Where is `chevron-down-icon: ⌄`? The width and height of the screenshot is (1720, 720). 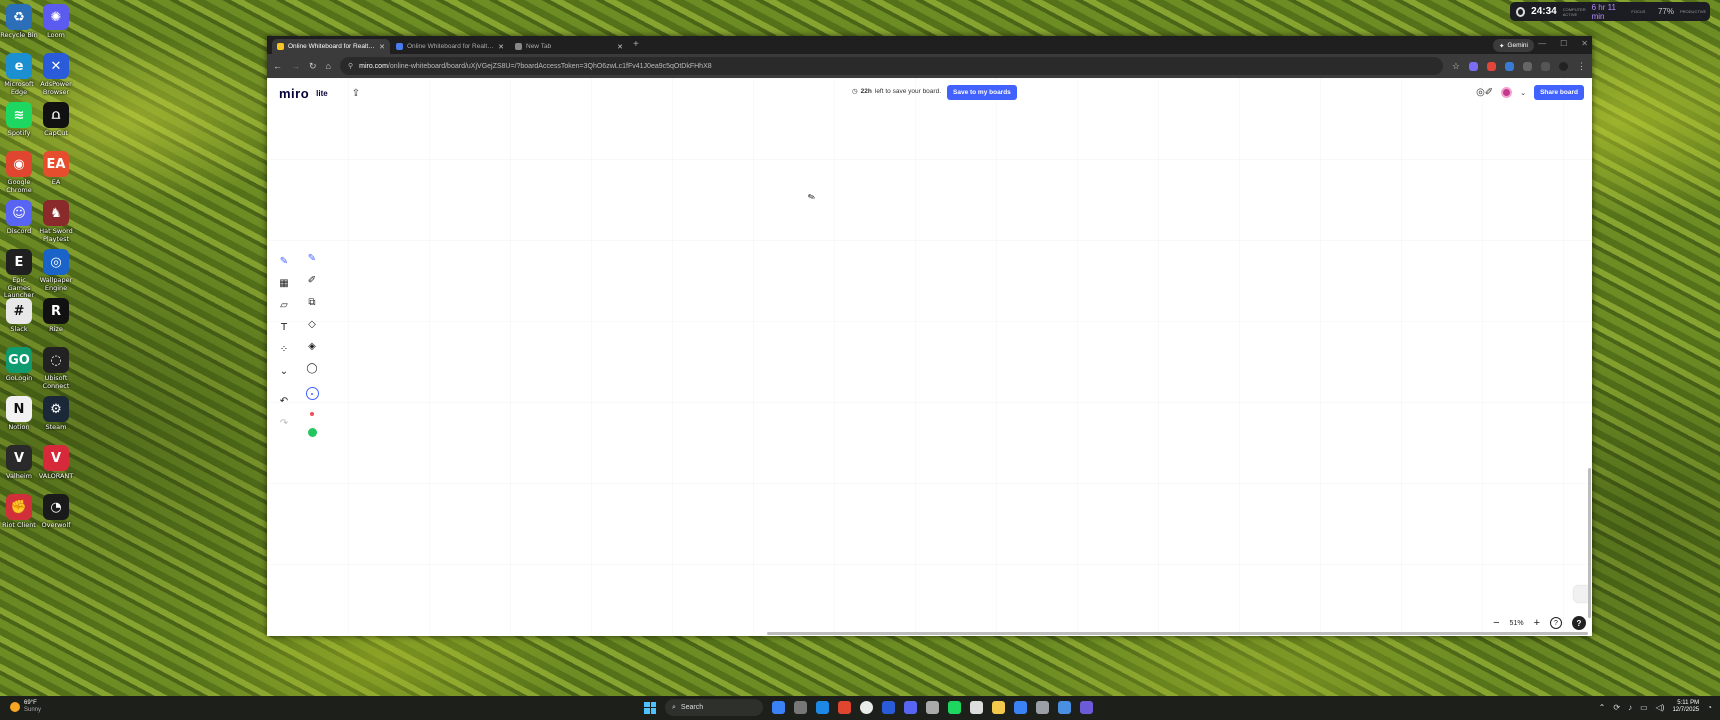 chevron-down-icon: ⌄ is located at coordinates (1523, 93).